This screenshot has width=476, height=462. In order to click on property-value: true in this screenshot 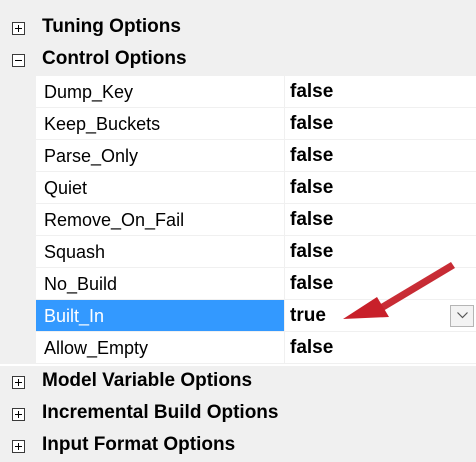, I will do `click(308, 315)`.